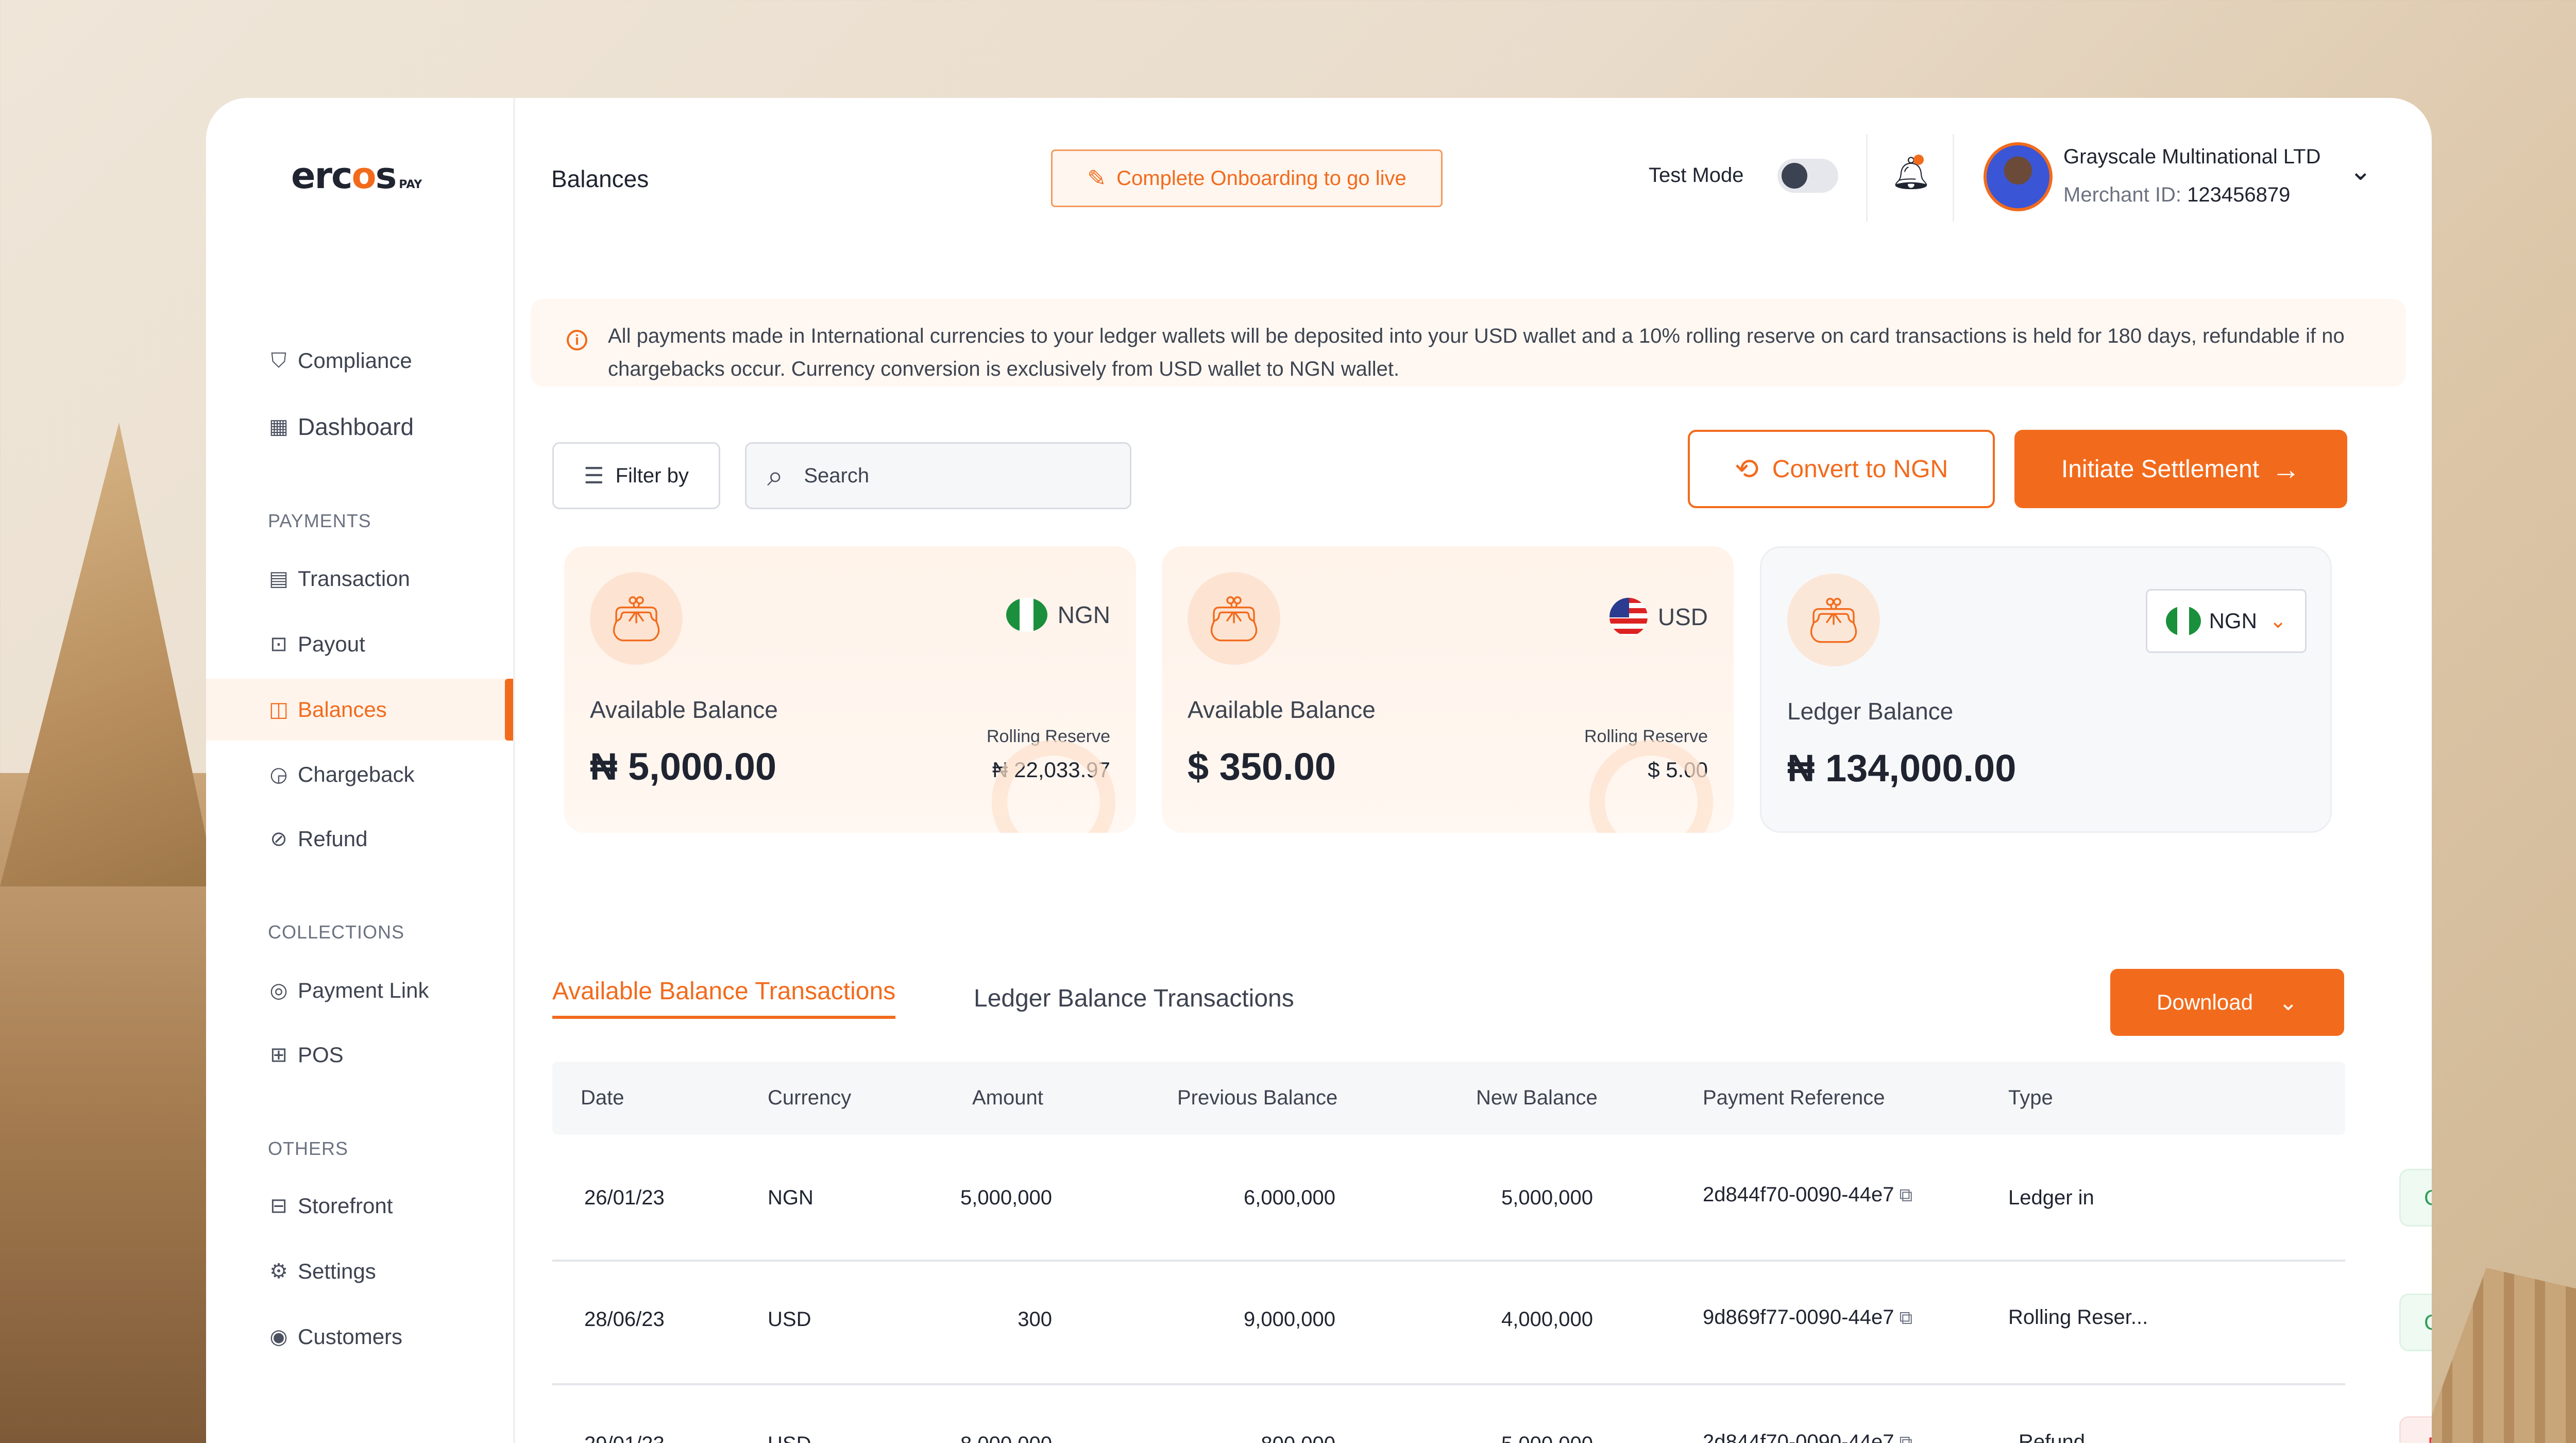 The height and width of the screenshot is (1443, 2576). I want to click on sidebar-item-label: Chargeback, so click(356, 774).